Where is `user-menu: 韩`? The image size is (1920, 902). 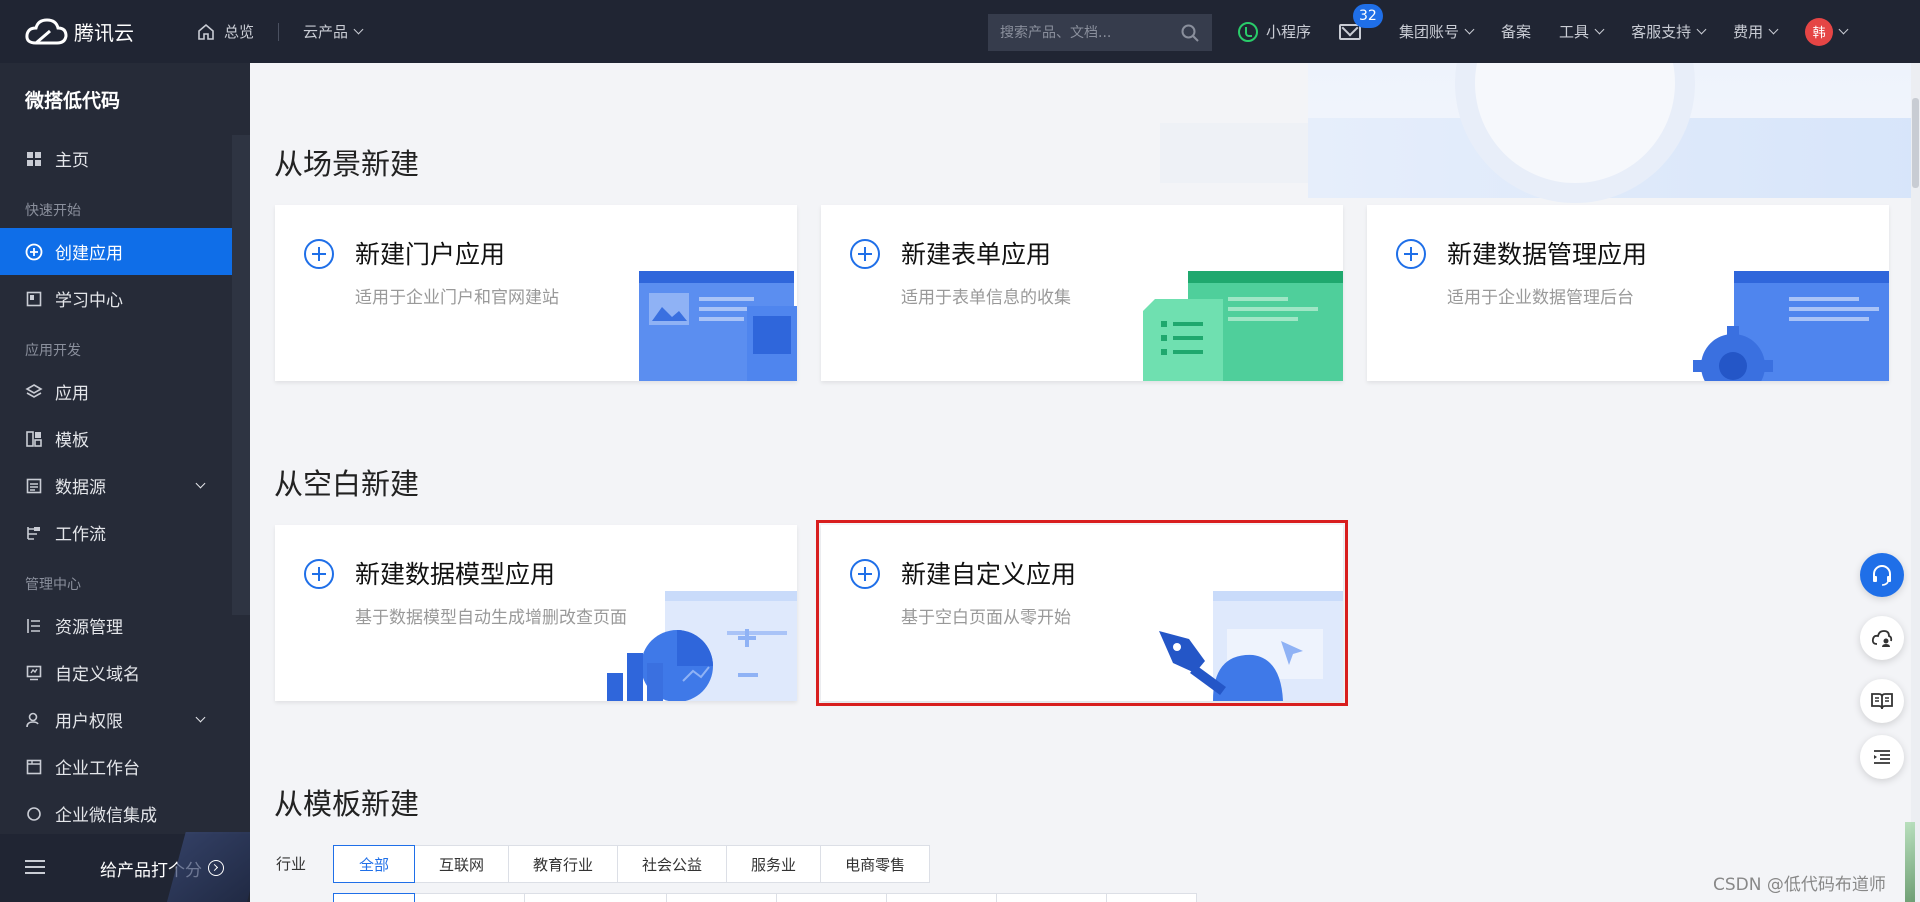 user-menu: 韩 is located at coordinates (1827, 31).